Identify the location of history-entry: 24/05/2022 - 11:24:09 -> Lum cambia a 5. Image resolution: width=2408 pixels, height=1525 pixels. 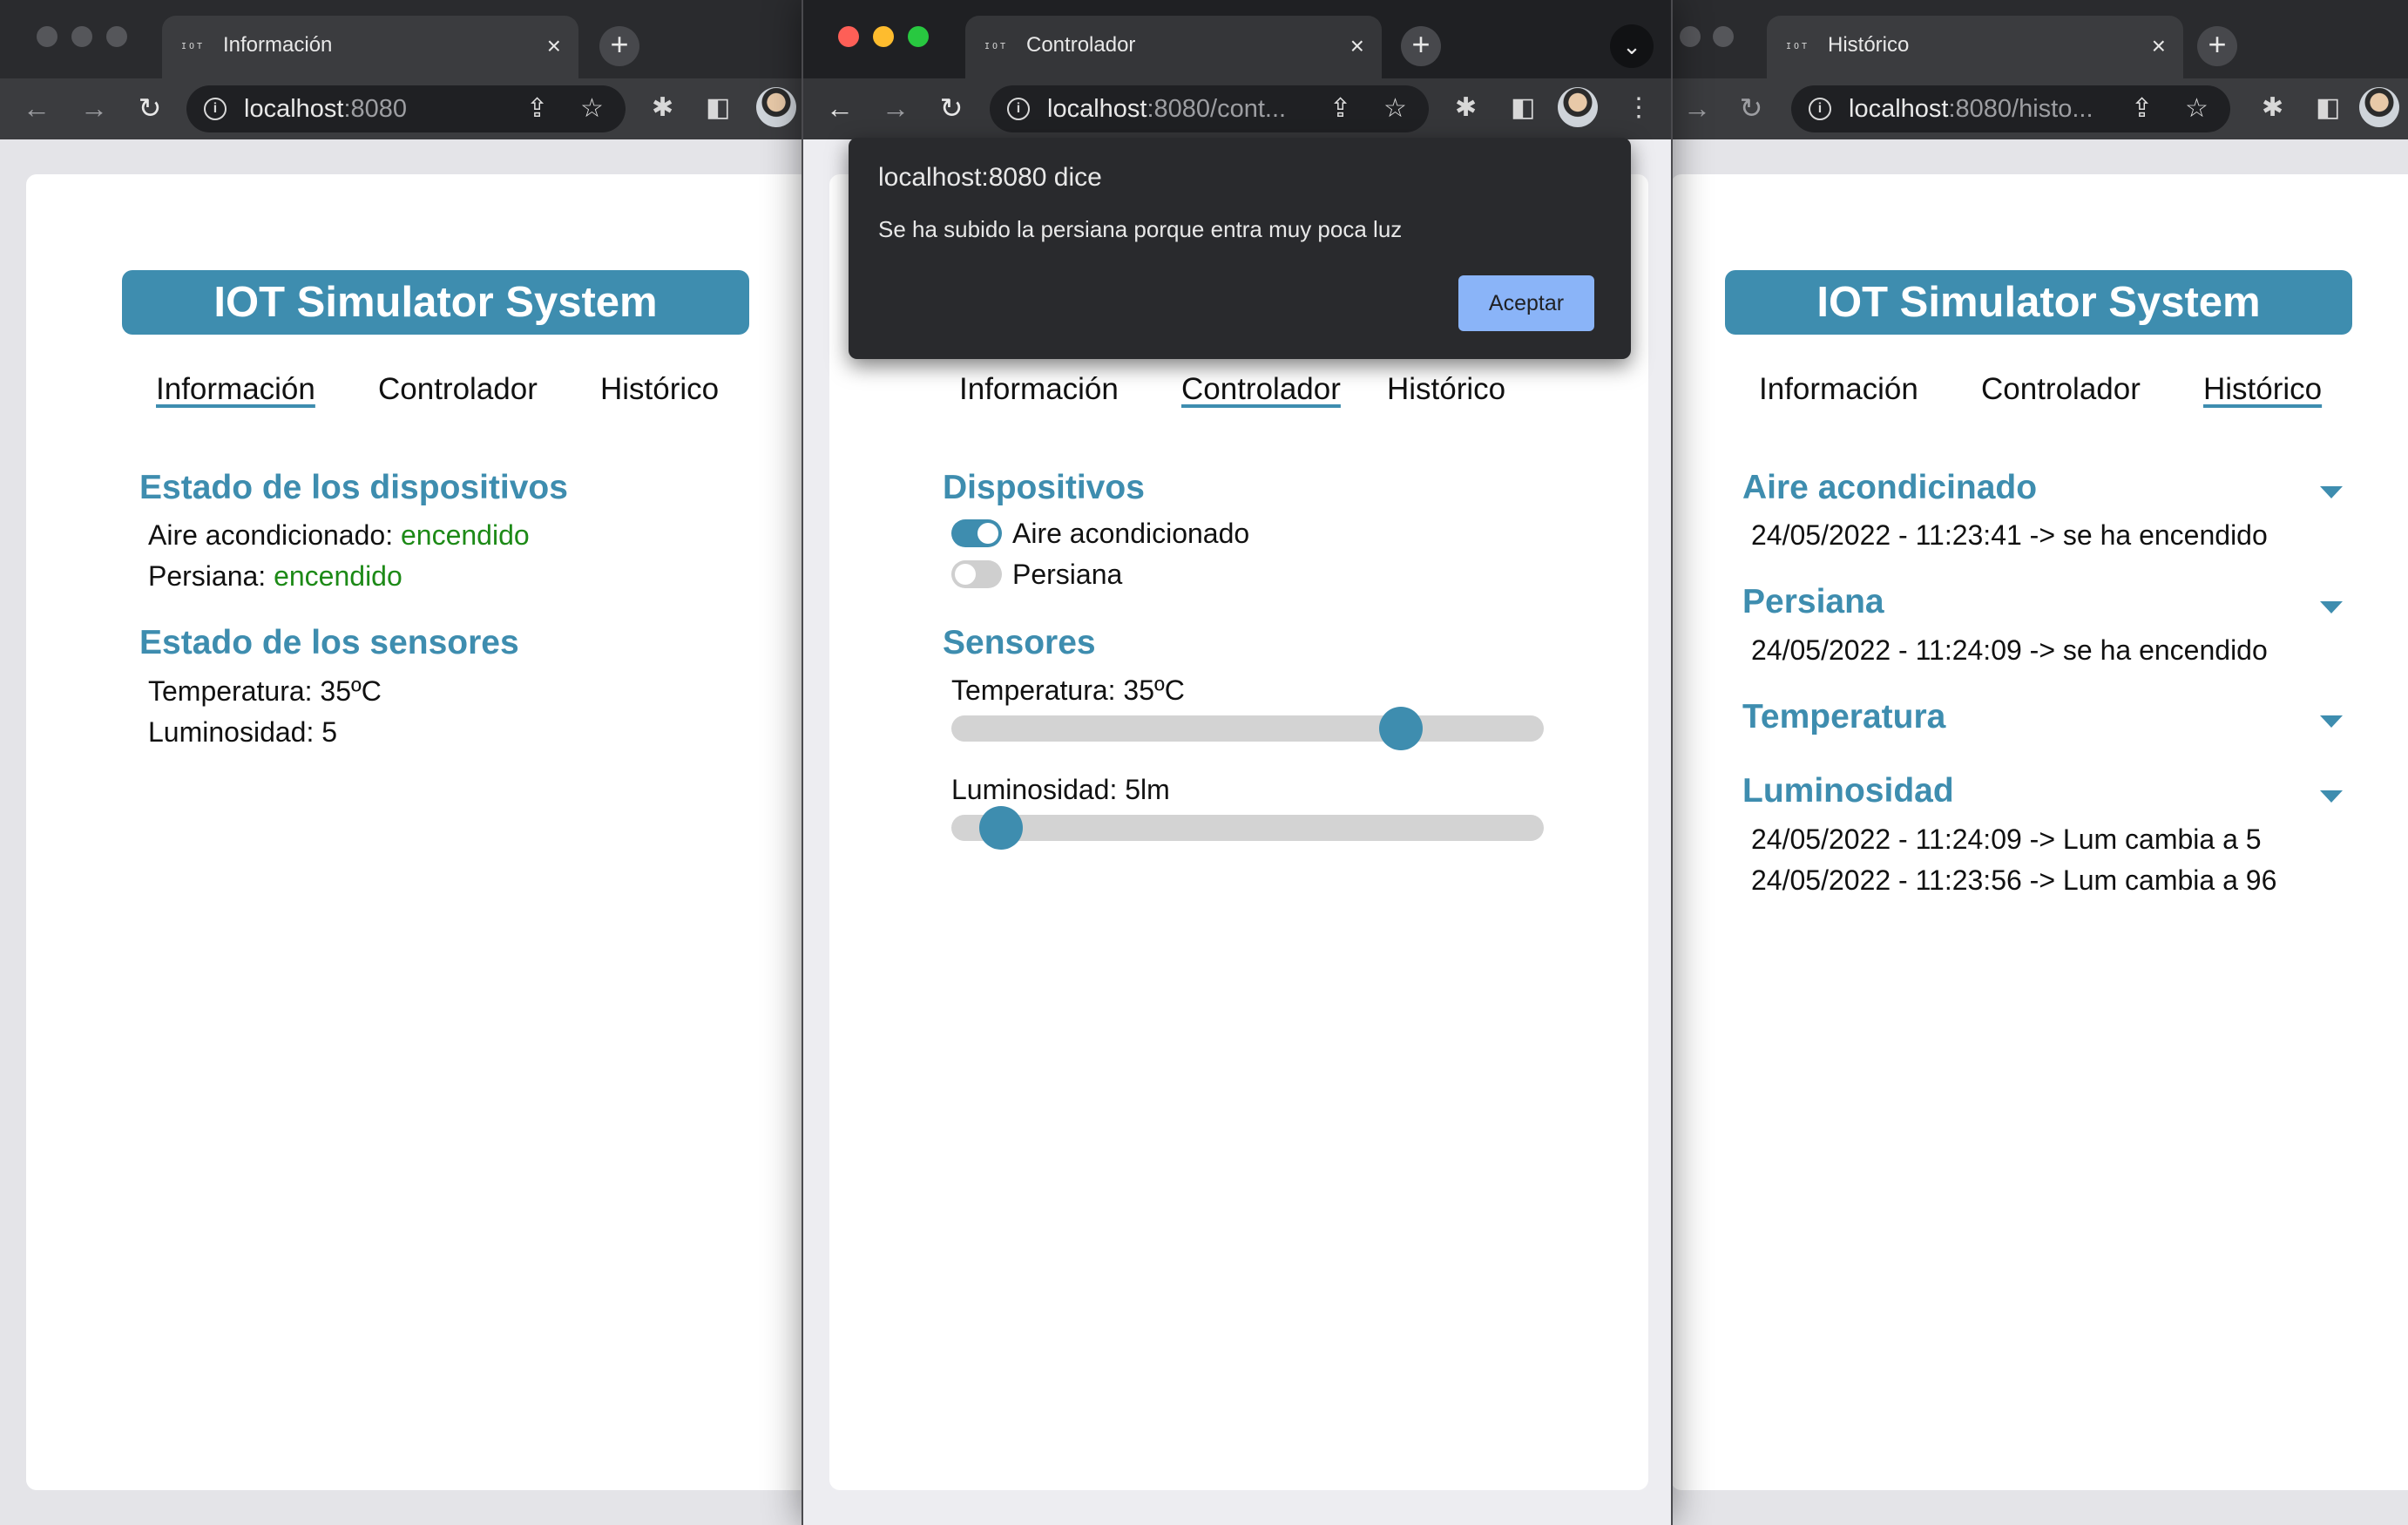
(2006, 839).